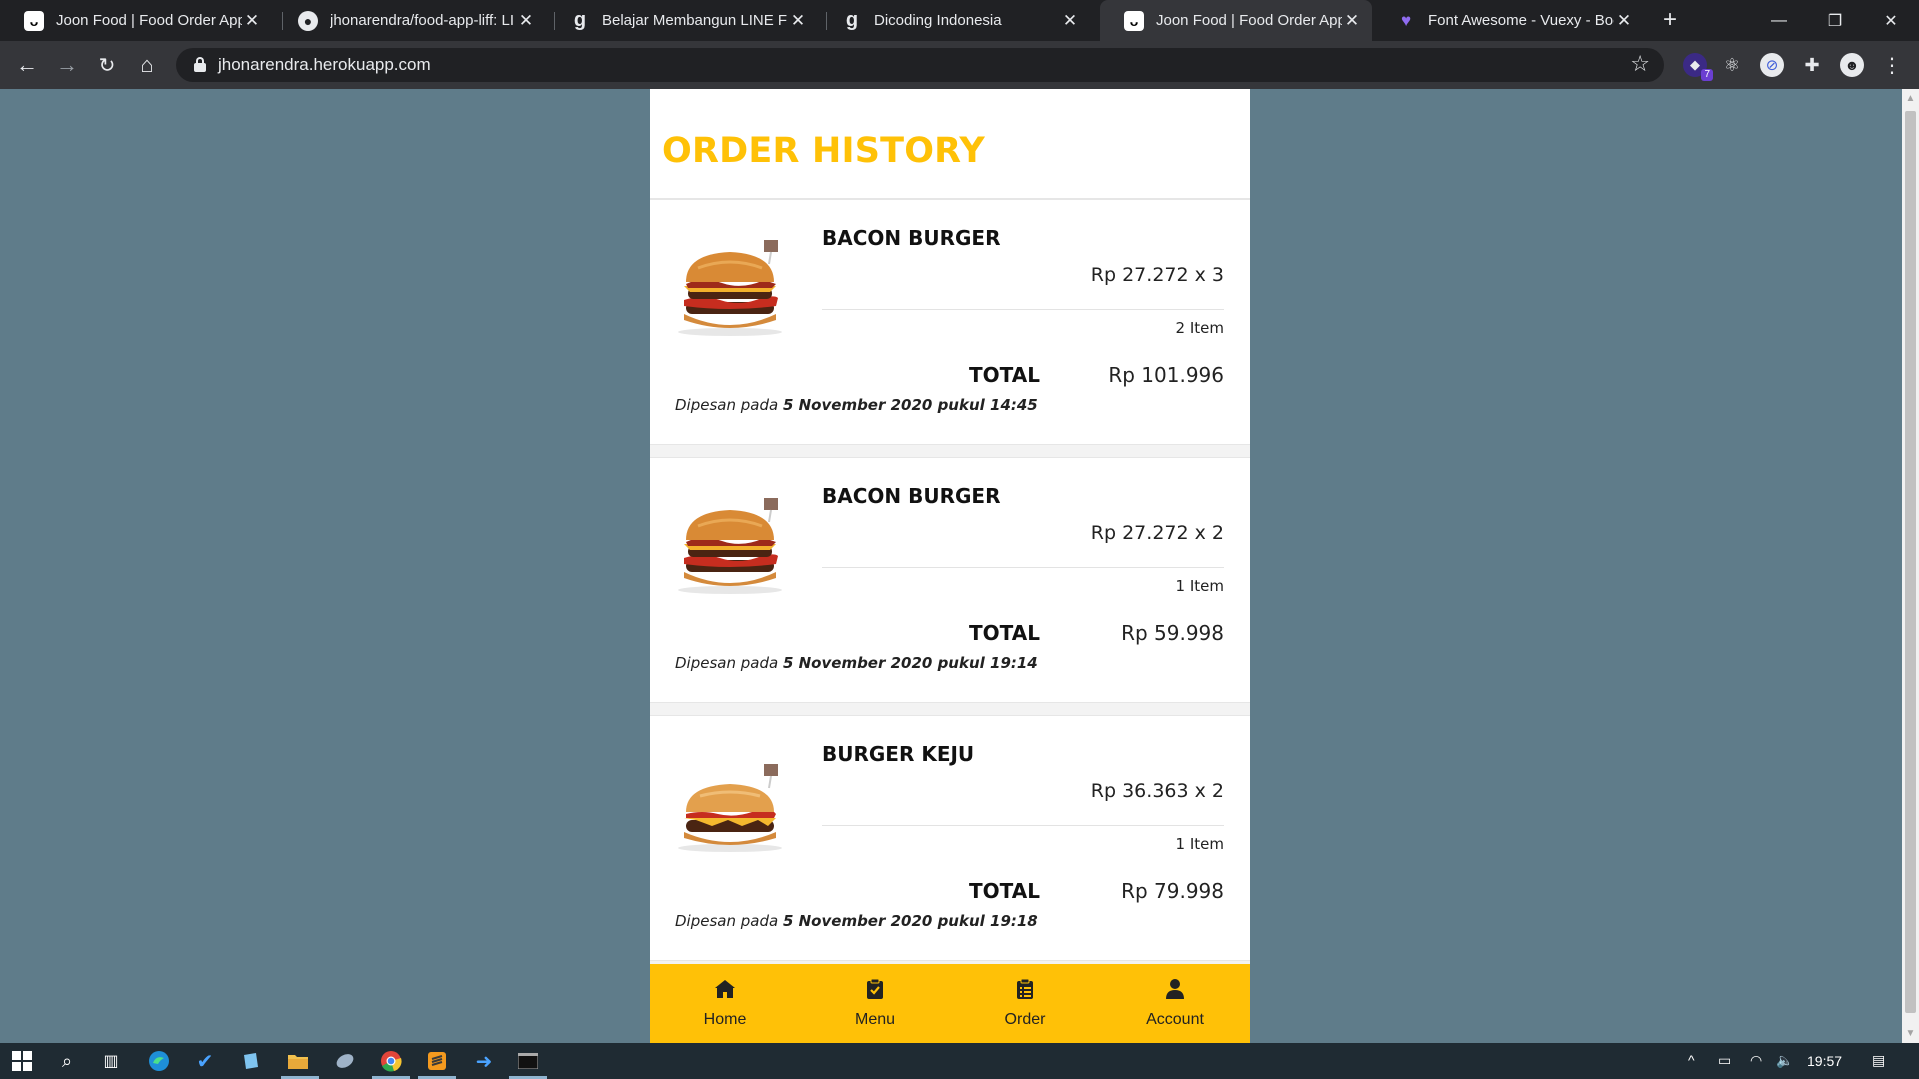 This screenshot has width=1919, height=1079. Describe the element at coordinates (251, 1061) in the screenshot. I see `notes-app-icon` at that location.